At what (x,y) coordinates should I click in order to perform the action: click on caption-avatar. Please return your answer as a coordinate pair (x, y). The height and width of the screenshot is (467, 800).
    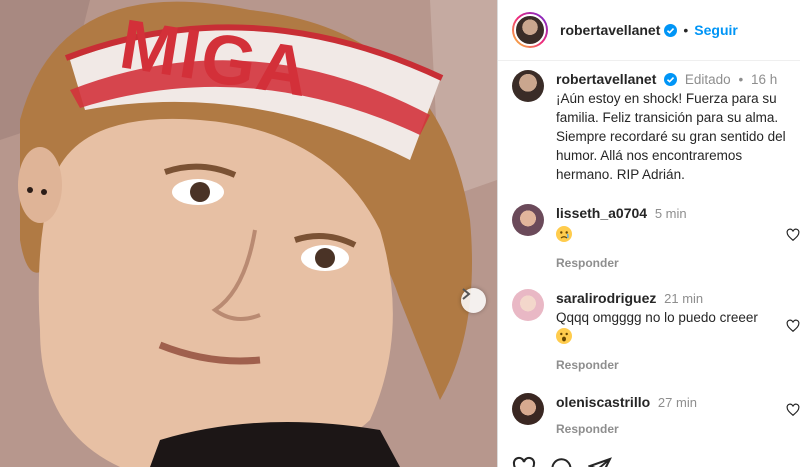
    Looking at the image, I should click on (528, 86).